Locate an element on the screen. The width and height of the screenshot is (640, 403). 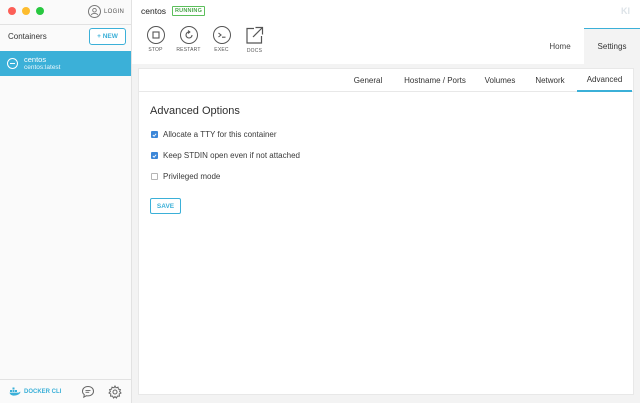
container-list-item: centos centos:latest is located at coordinates (65, 63).